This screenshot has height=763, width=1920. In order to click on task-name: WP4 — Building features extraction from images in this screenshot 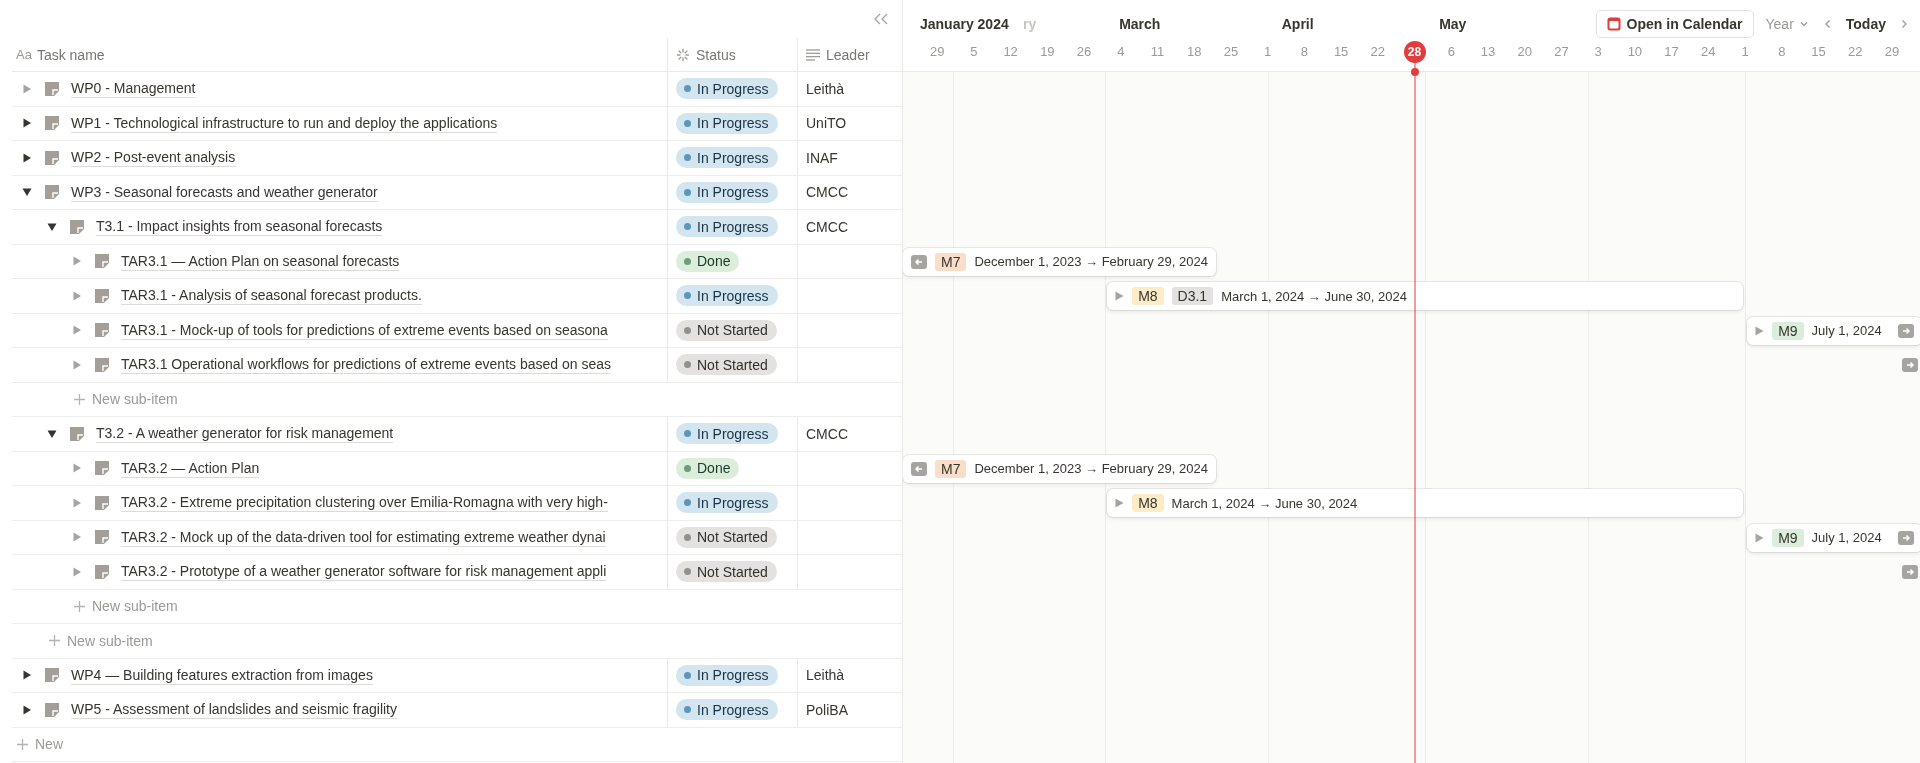, I will do `click(222, 675)`.